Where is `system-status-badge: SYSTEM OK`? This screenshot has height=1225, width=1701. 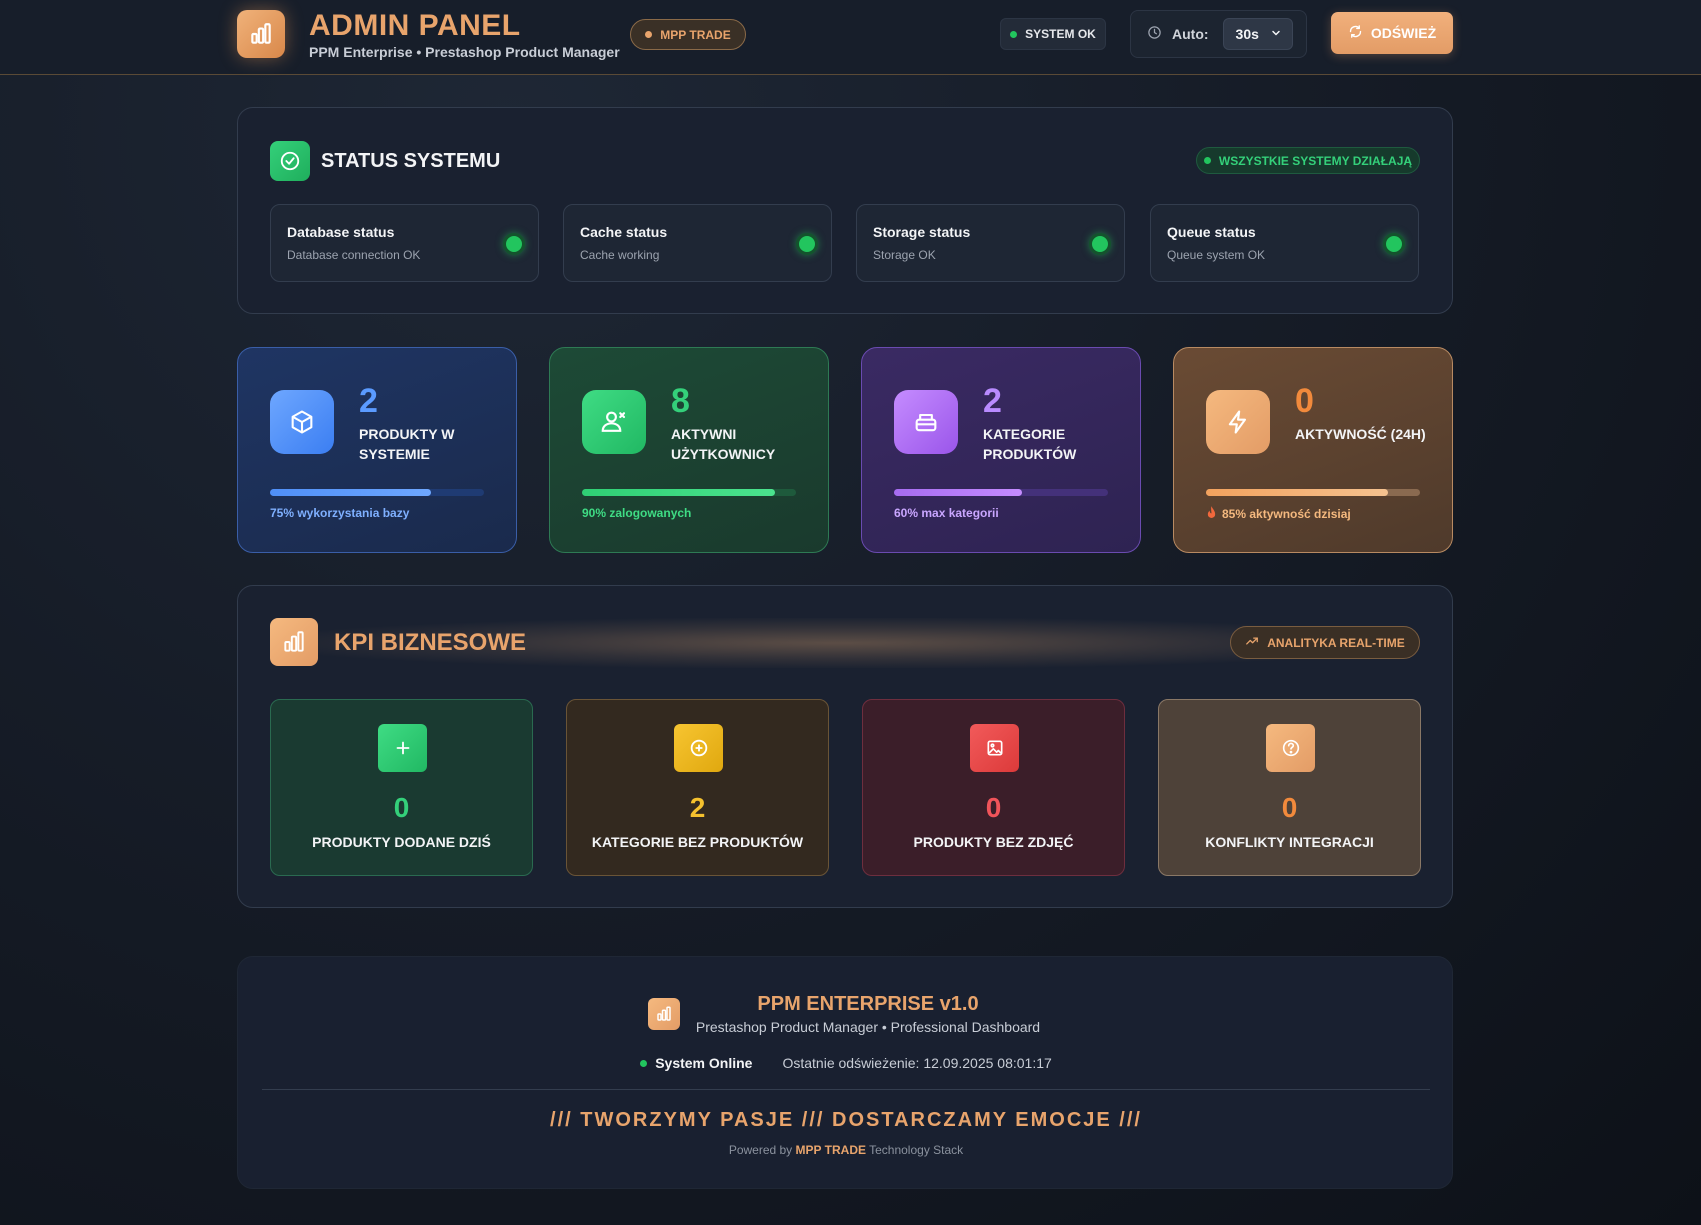 system-status-badge: SYSTEM OK is located at coordinates (1053, 34).